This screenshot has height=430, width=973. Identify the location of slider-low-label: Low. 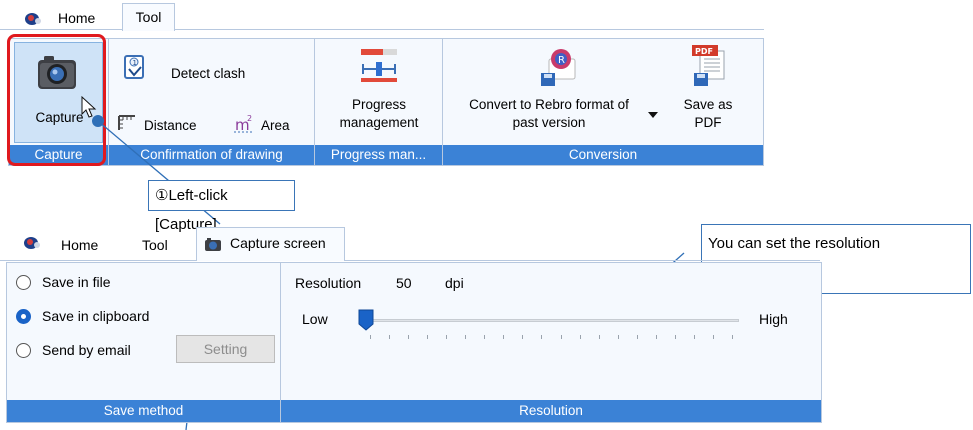
(315, 319).